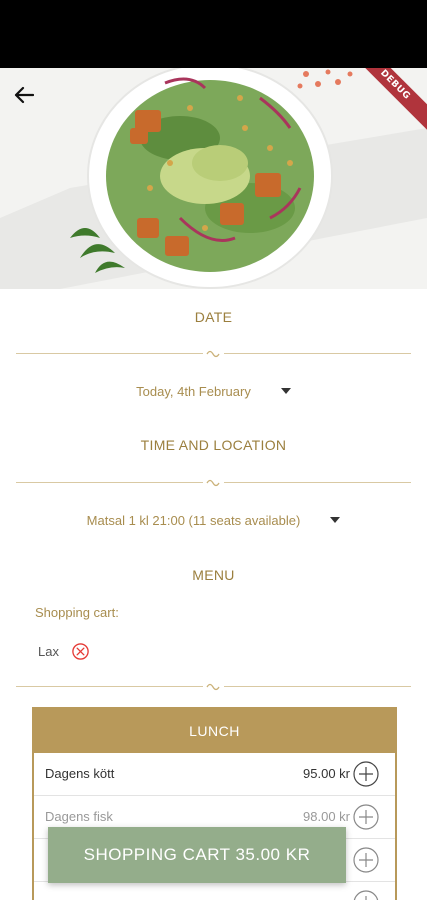  I want to click on cart-item-name: Lax, so click(48, 651).